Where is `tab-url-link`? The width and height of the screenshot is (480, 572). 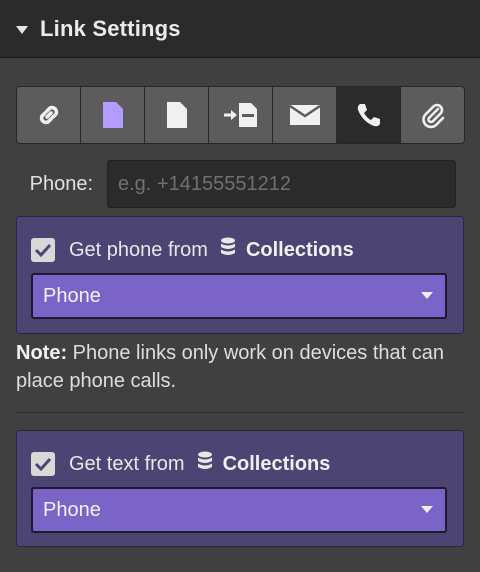 tab-url-link is located at coordinates (49, 115).